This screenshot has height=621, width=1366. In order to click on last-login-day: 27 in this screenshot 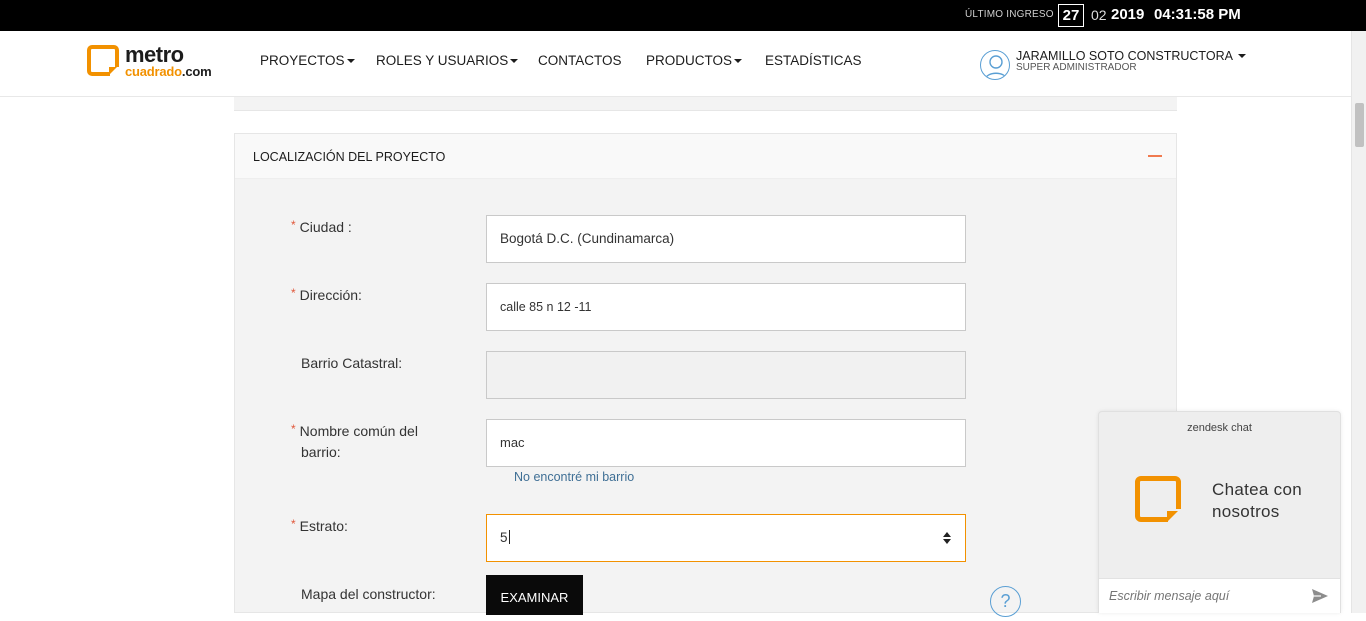, I will do `click(1071, 15)`.